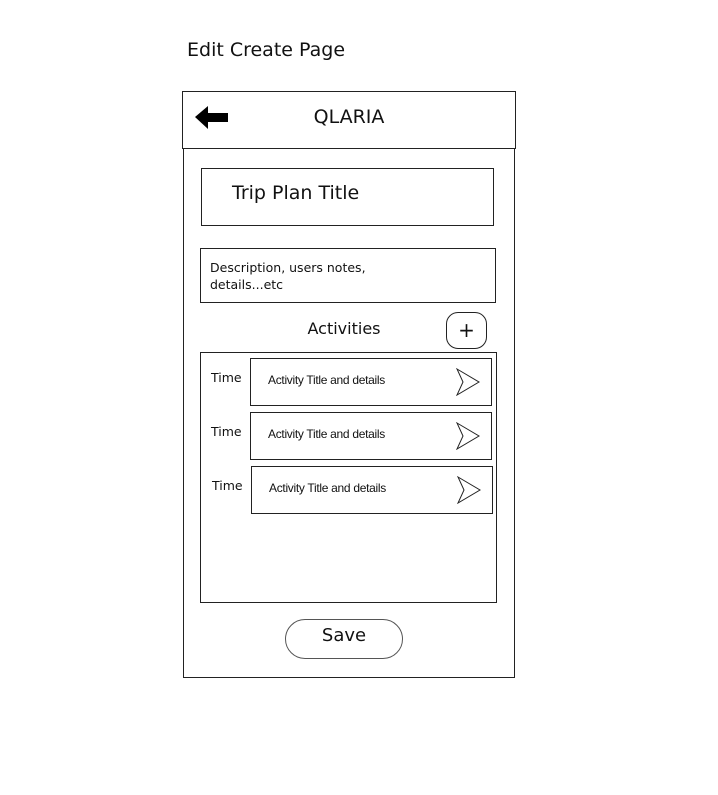  I want to click on description-input: Description, users notes, details...etc, so click(348, 275).